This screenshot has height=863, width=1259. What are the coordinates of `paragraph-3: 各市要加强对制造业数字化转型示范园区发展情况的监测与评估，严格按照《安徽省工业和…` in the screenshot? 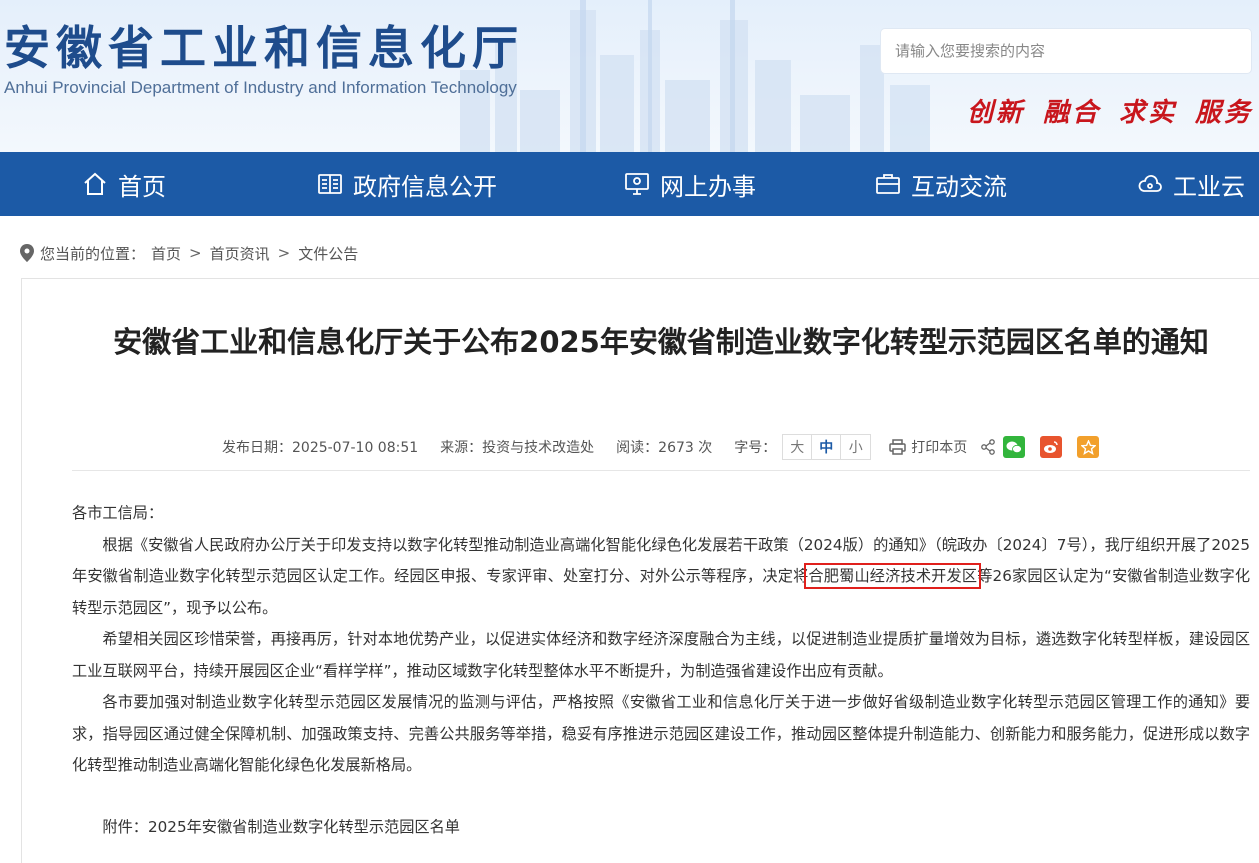 It's located at (661, 733).